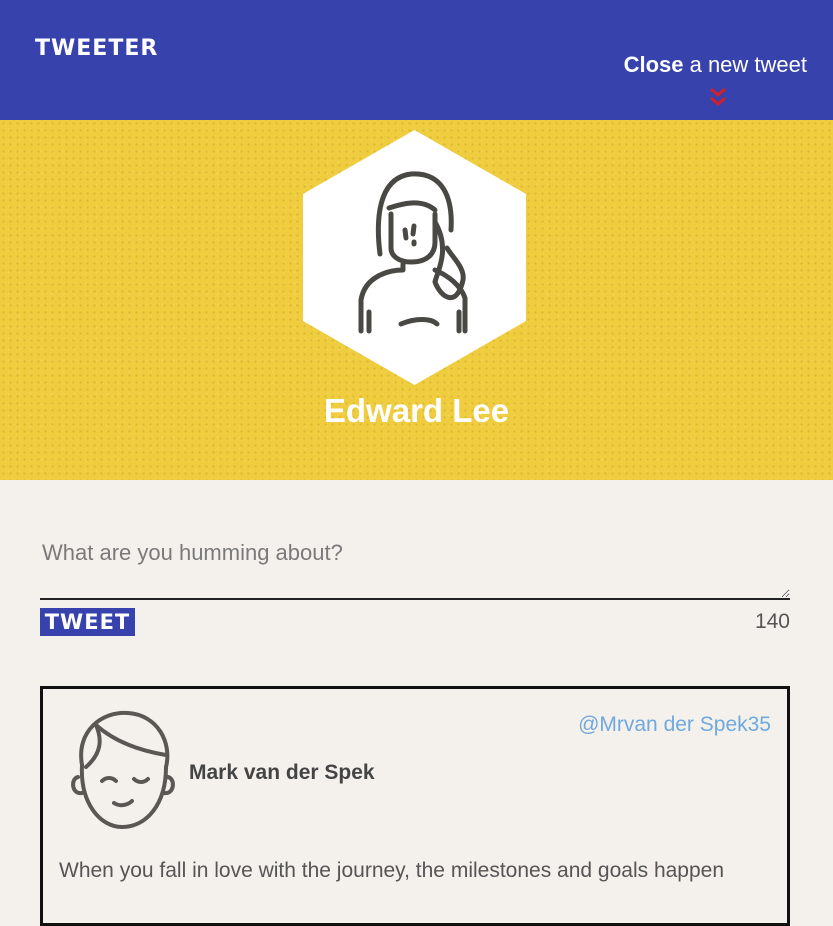 Image resolution: width=833 pixels, height=926 pixels. Describe the element at coordinates (87, 622) in the screenshot. I see `tweet-button: TWEET` at that location.